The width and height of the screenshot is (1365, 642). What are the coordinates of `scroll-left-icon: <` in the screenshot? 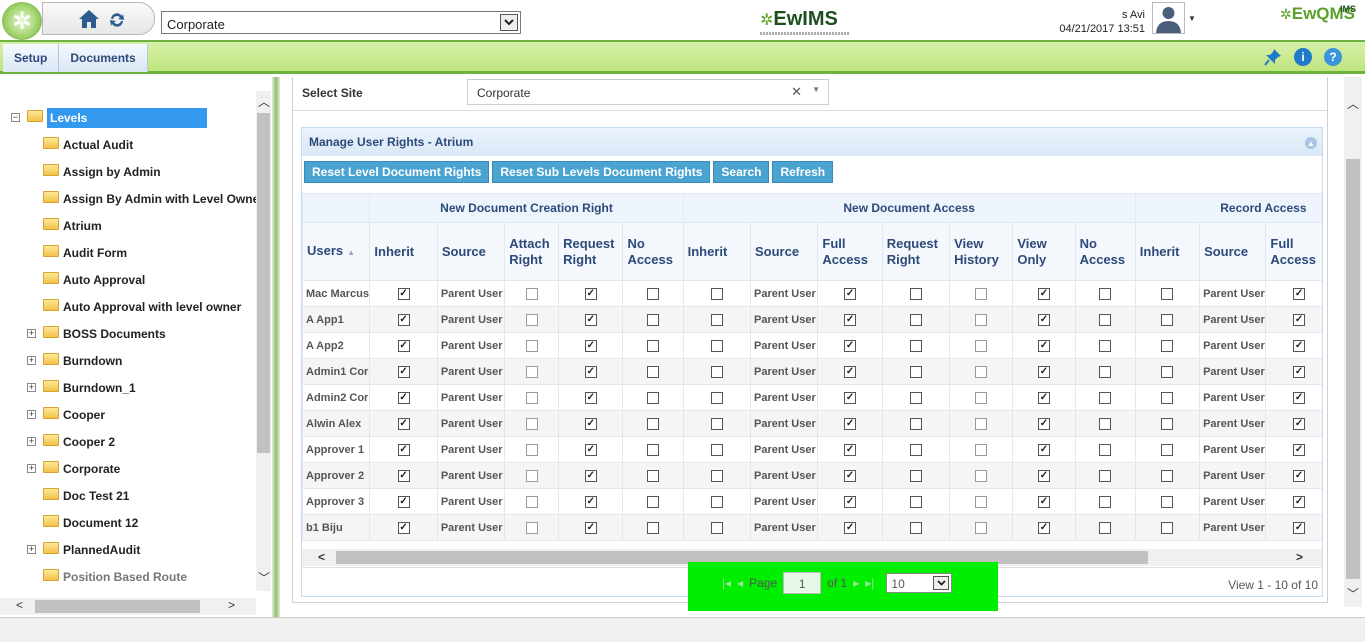 It's located at (19, 605).